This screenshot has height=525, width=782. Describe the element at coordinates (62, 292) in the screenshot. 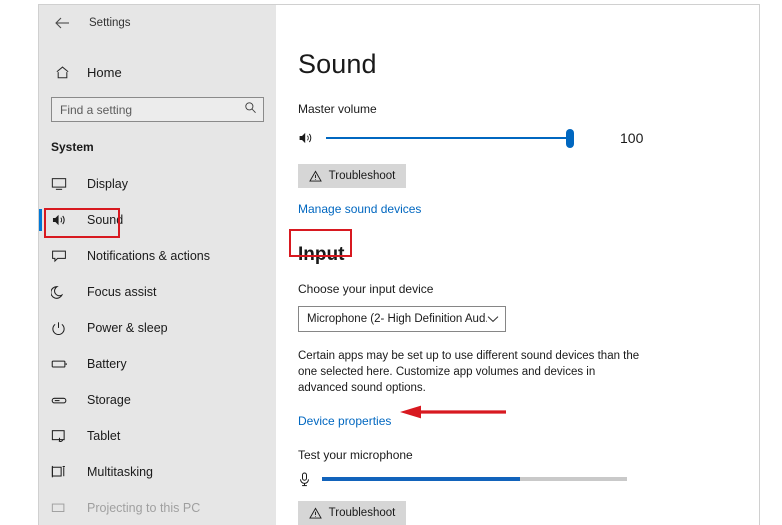

I see `moon-icon` at that location.